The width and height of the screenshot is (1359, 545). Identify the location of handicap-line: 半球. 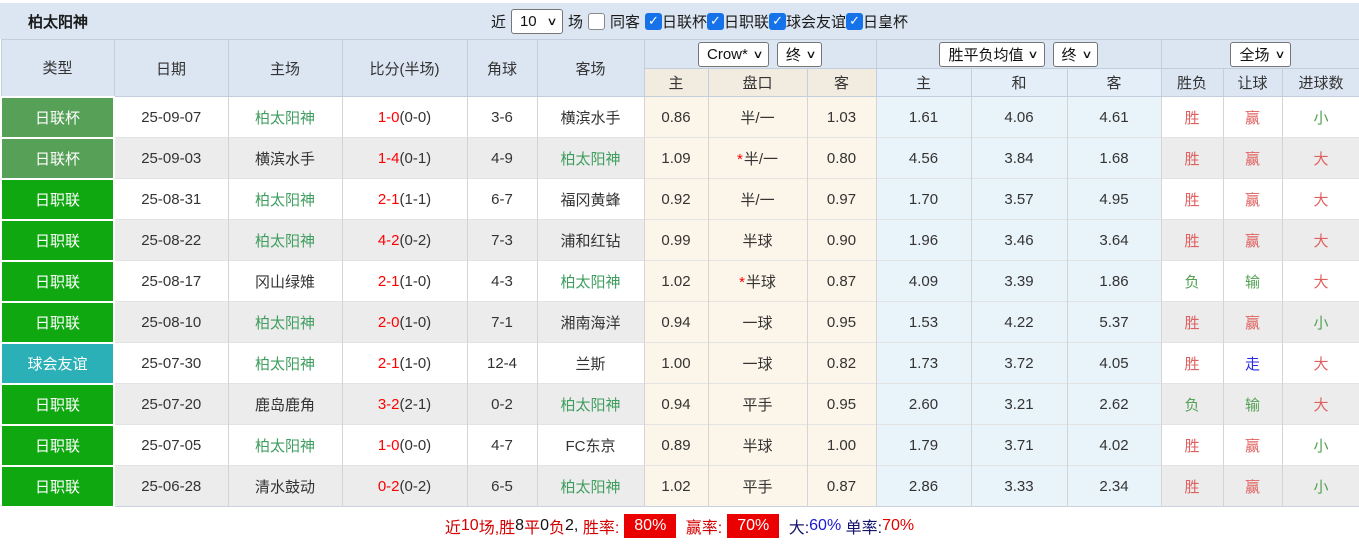
(757, 446).